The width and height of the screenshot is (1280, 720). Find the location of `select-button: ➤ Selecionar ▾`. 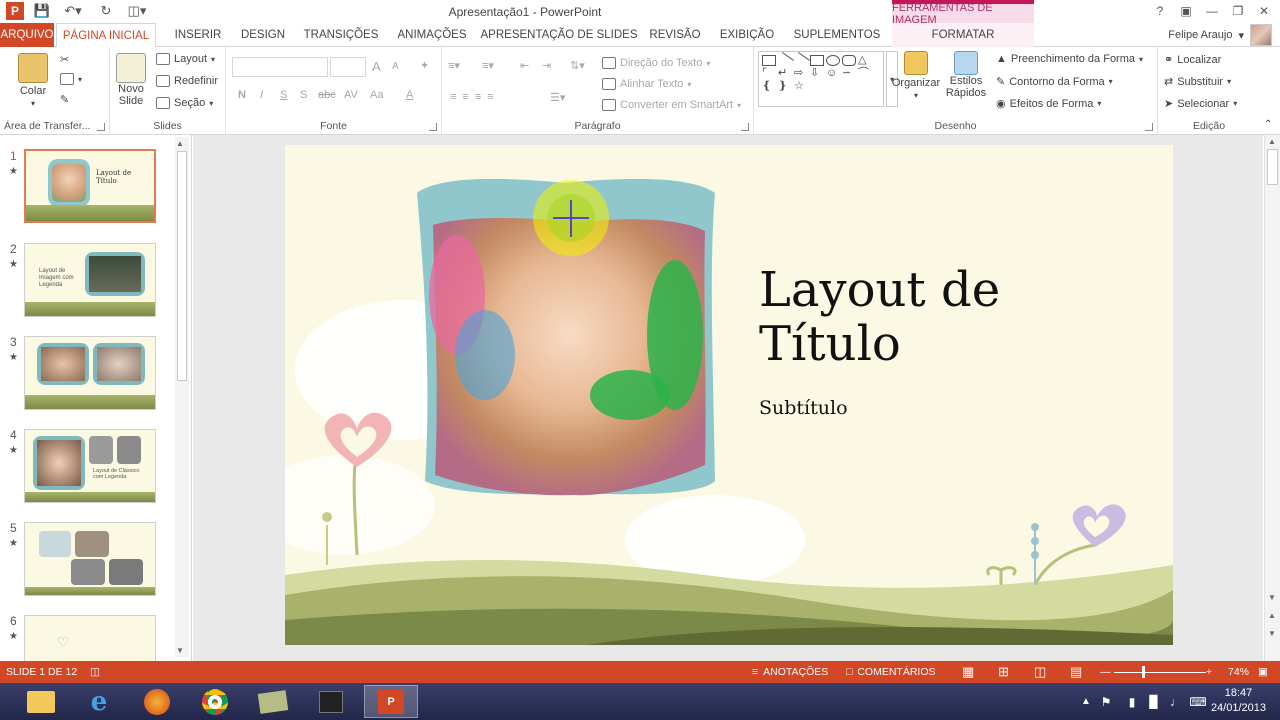

select-button: ➤ Selecionar ▾ is located at coordinates (1200, 104).